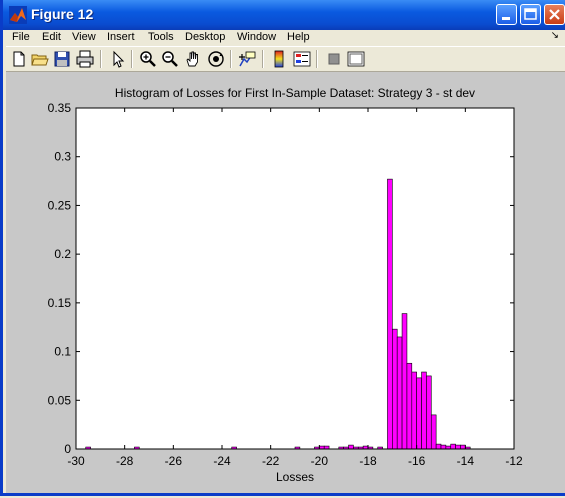 This screenshot has width=565, height=498. Describe the element at coordinates (62, 157) in the screenshot. I see `y-tick-label: 0.3` at that location.